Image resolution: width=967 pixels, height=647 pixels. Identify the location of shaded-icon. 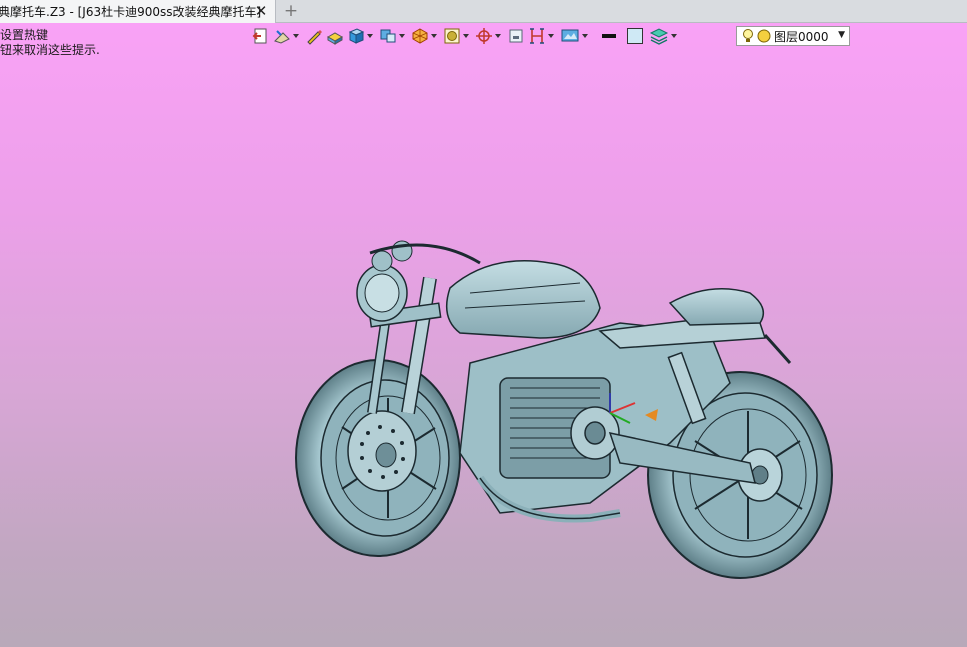
(335, 36).